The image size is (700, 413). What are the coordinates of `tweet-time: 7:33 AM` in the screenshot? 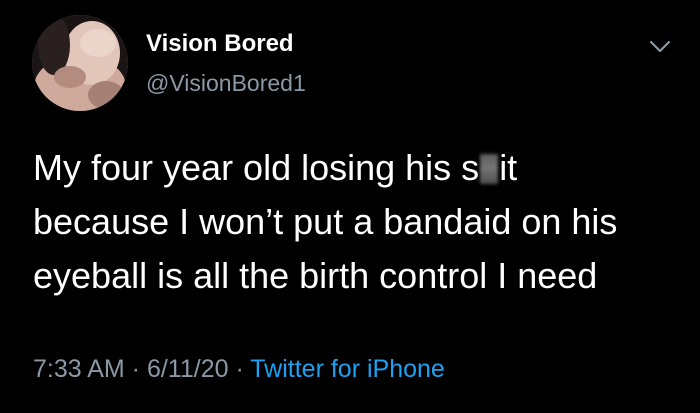 It's located at (79, 369).